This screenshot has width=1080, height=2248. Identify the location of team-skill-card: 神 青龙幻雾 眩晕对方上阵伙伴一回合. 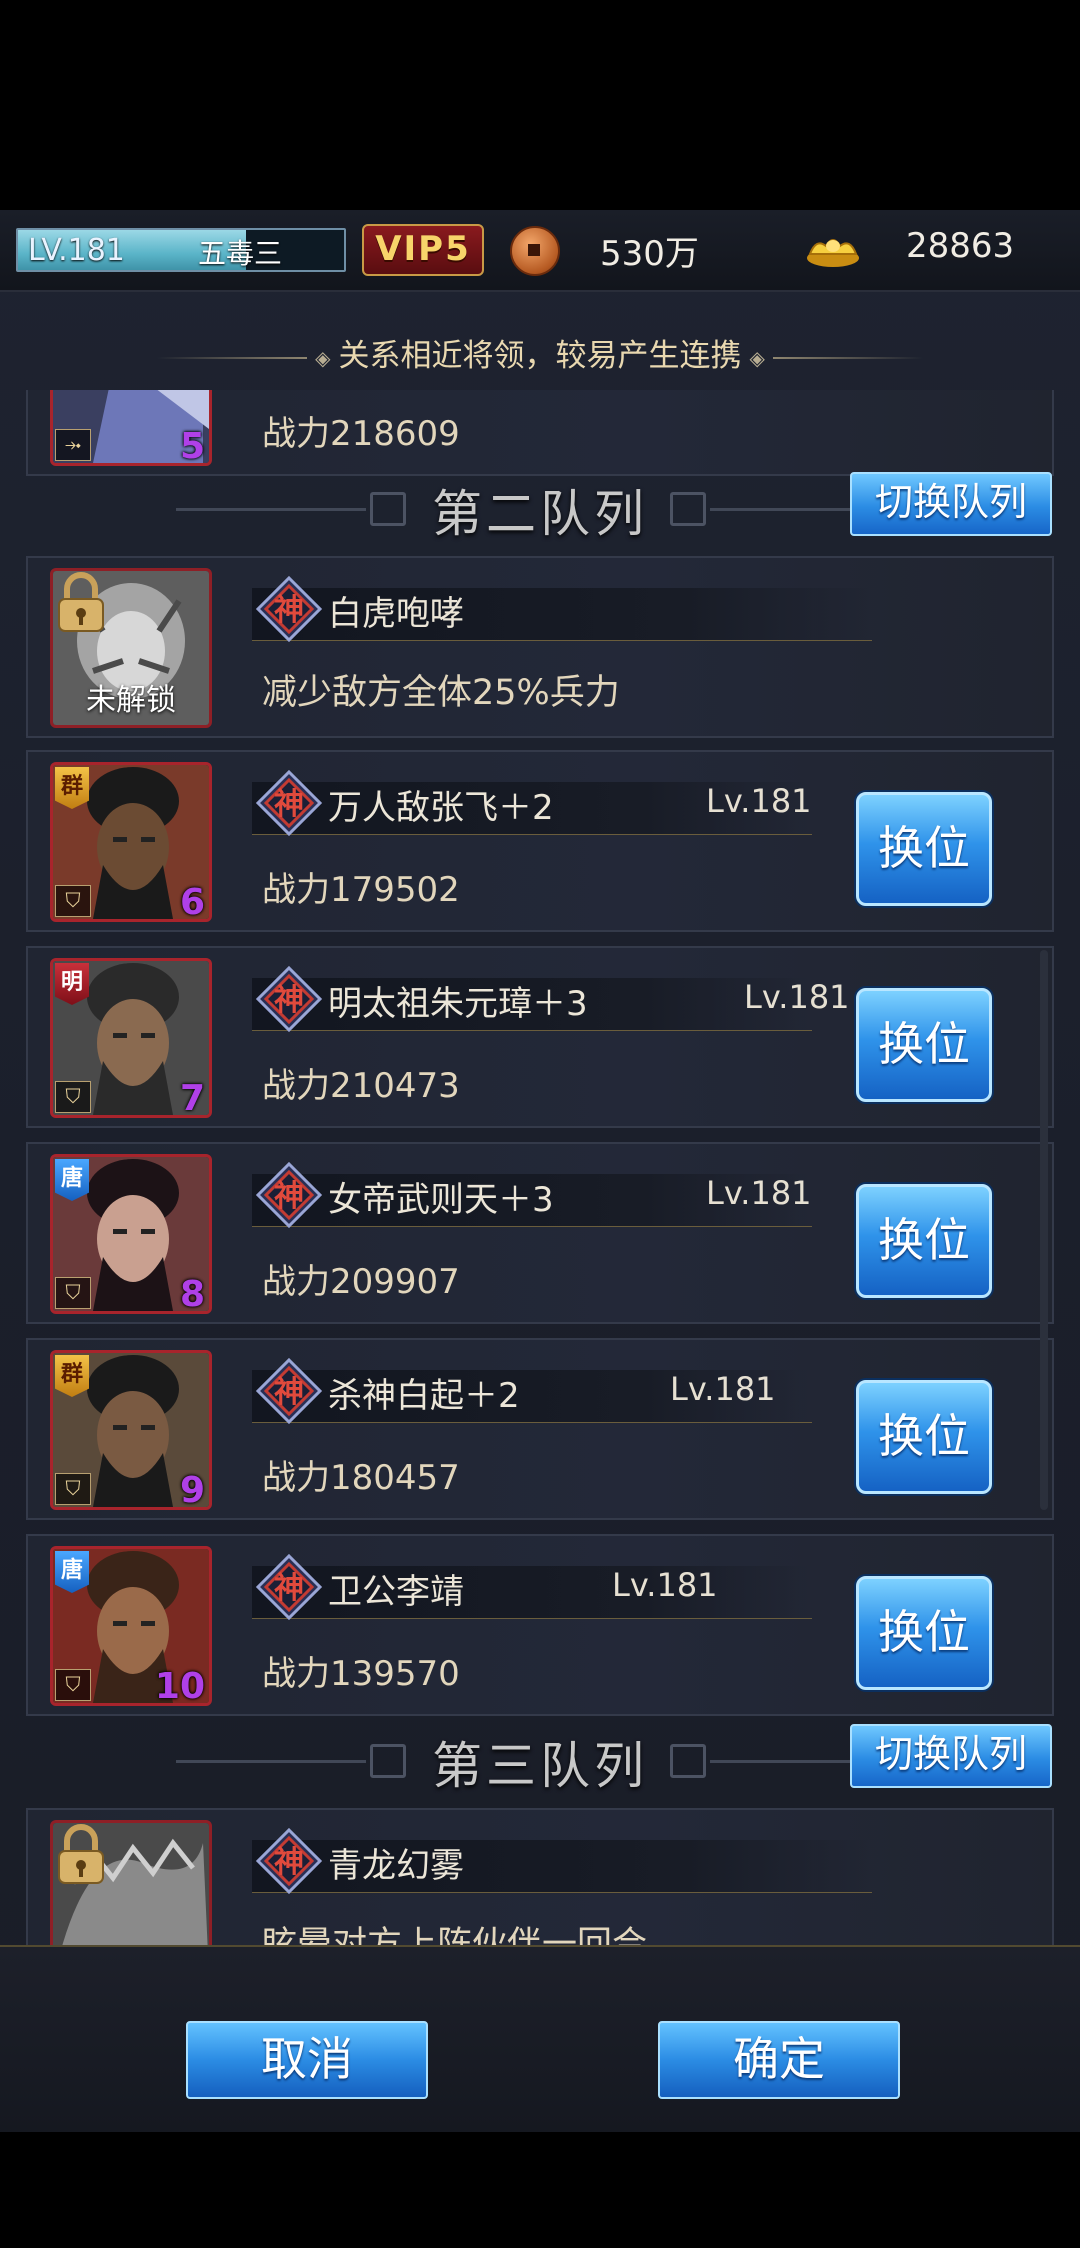
(540, 1876).